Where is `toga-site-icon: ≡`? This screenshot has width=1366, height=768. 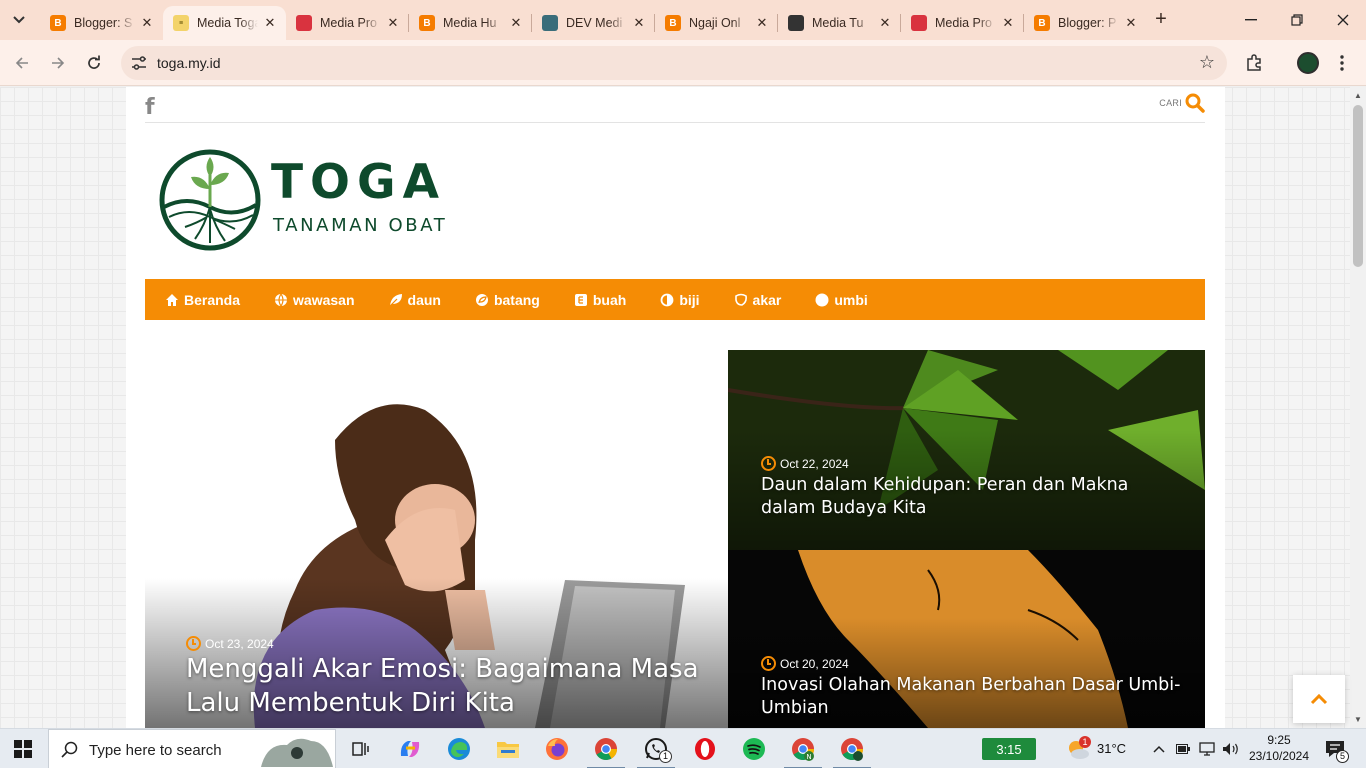
toga-site-icon: ≡ is located at coordinates (181, 23).